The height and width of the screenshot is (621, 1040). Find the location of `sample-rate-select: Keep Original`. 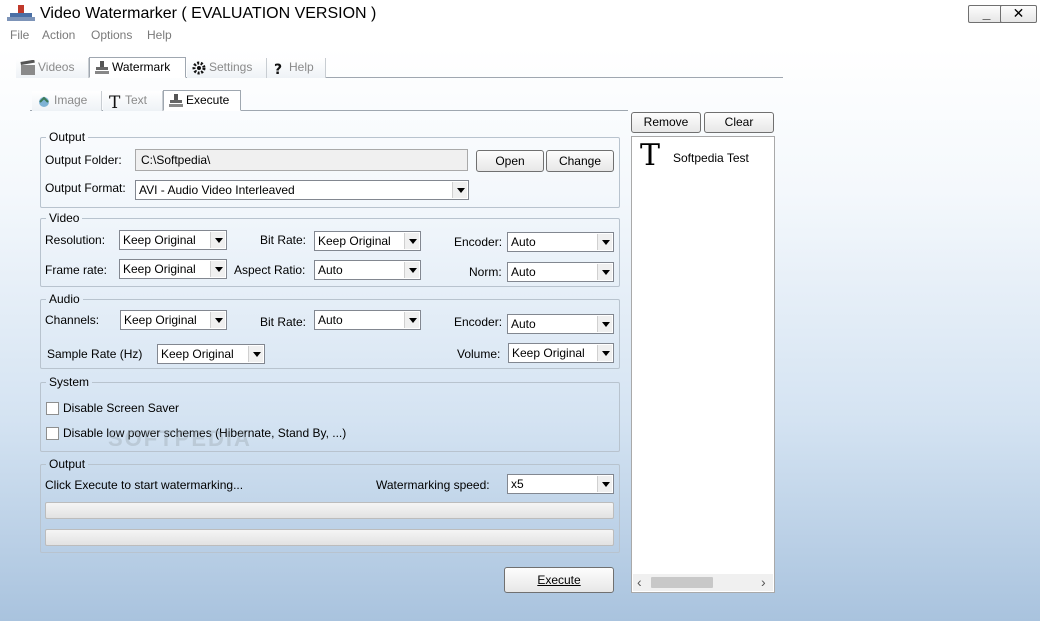

sample-rate-select: Keep Original is located at coordinates (211, 354).